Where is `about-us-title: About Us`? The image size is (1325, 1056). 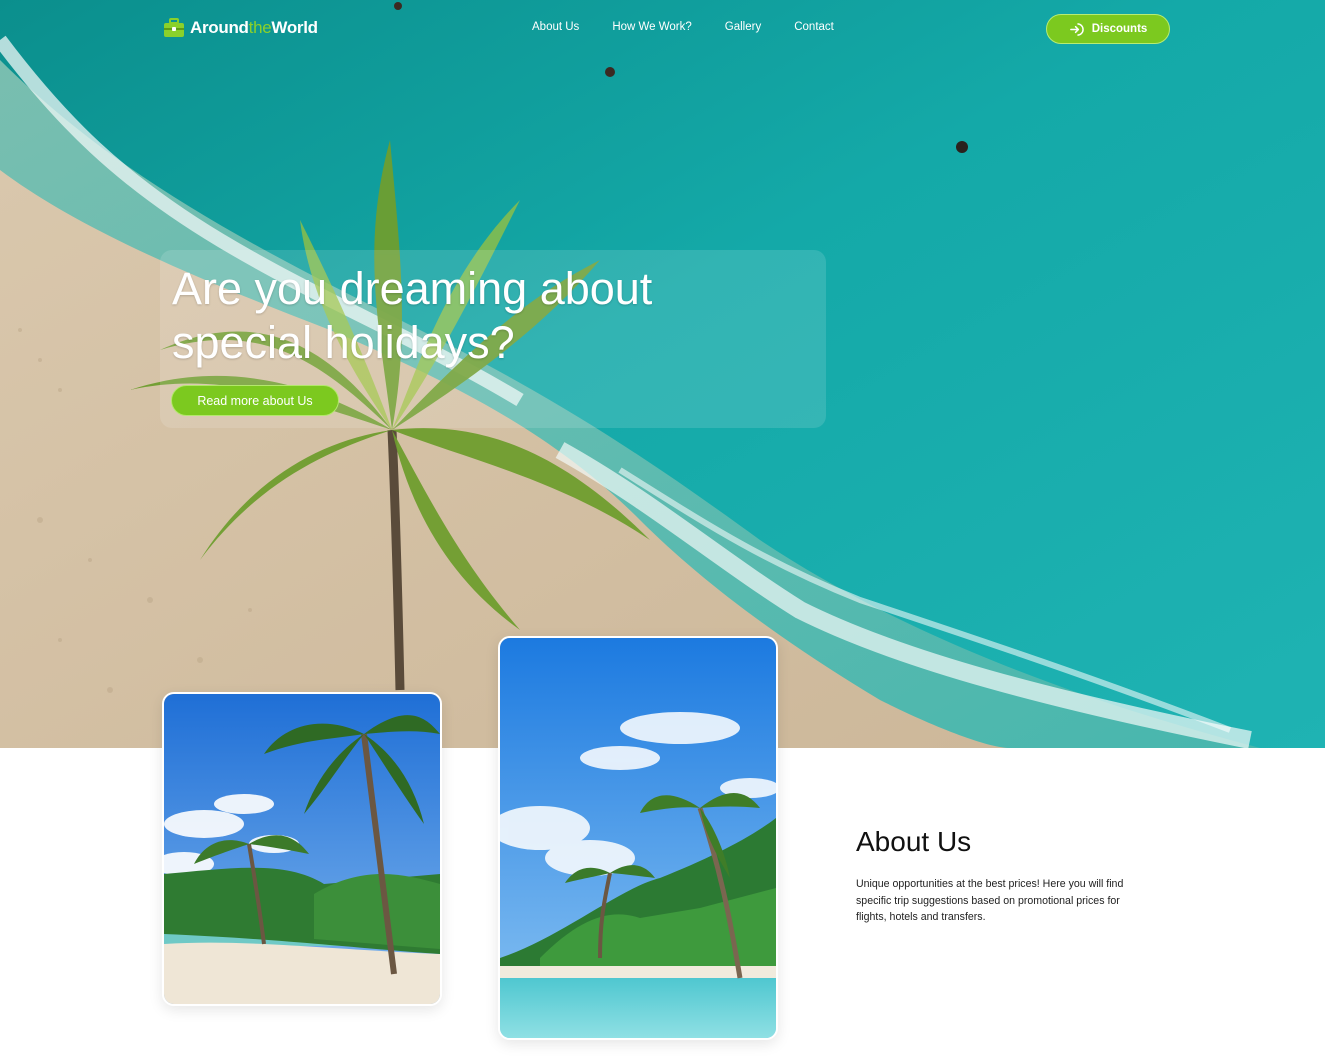
about-us-title: About Us is located at coordinates (914, 841).